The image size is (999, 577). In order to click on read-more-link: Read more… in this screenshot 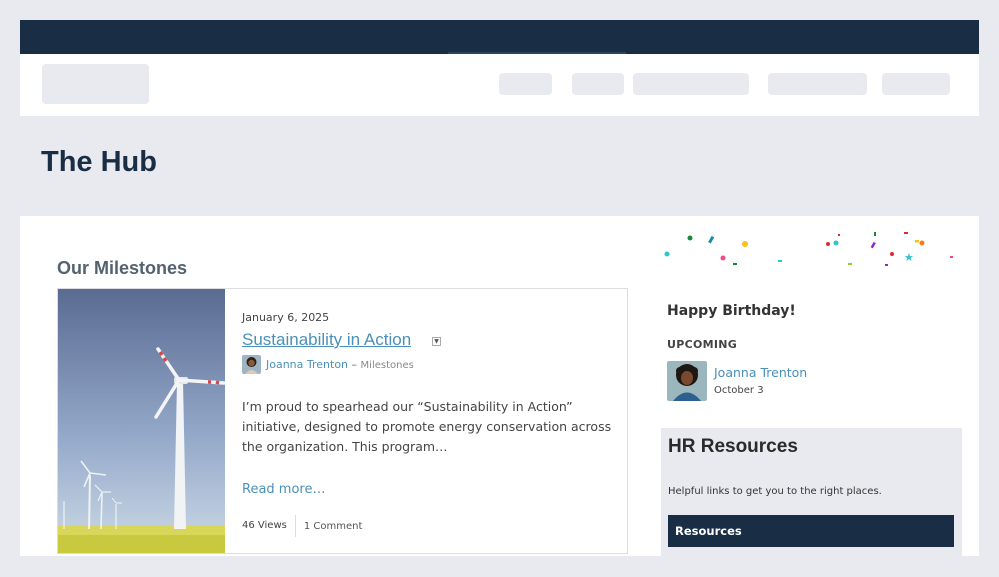, I will do `click(283, 489)`.